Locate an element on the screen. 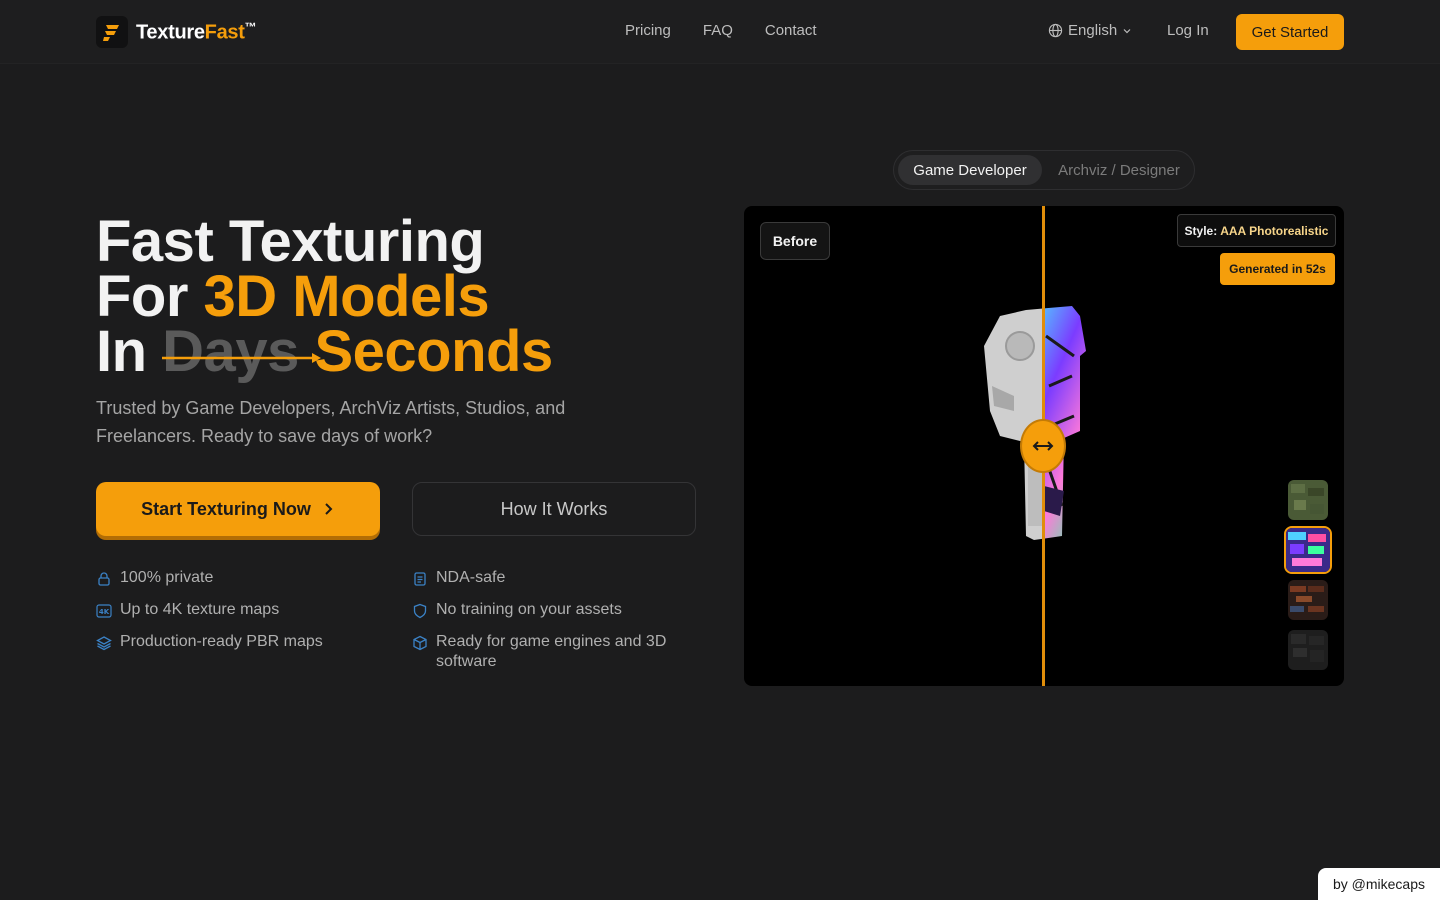  how-it-works-button: How It Works is located at coordinates (554, 509).